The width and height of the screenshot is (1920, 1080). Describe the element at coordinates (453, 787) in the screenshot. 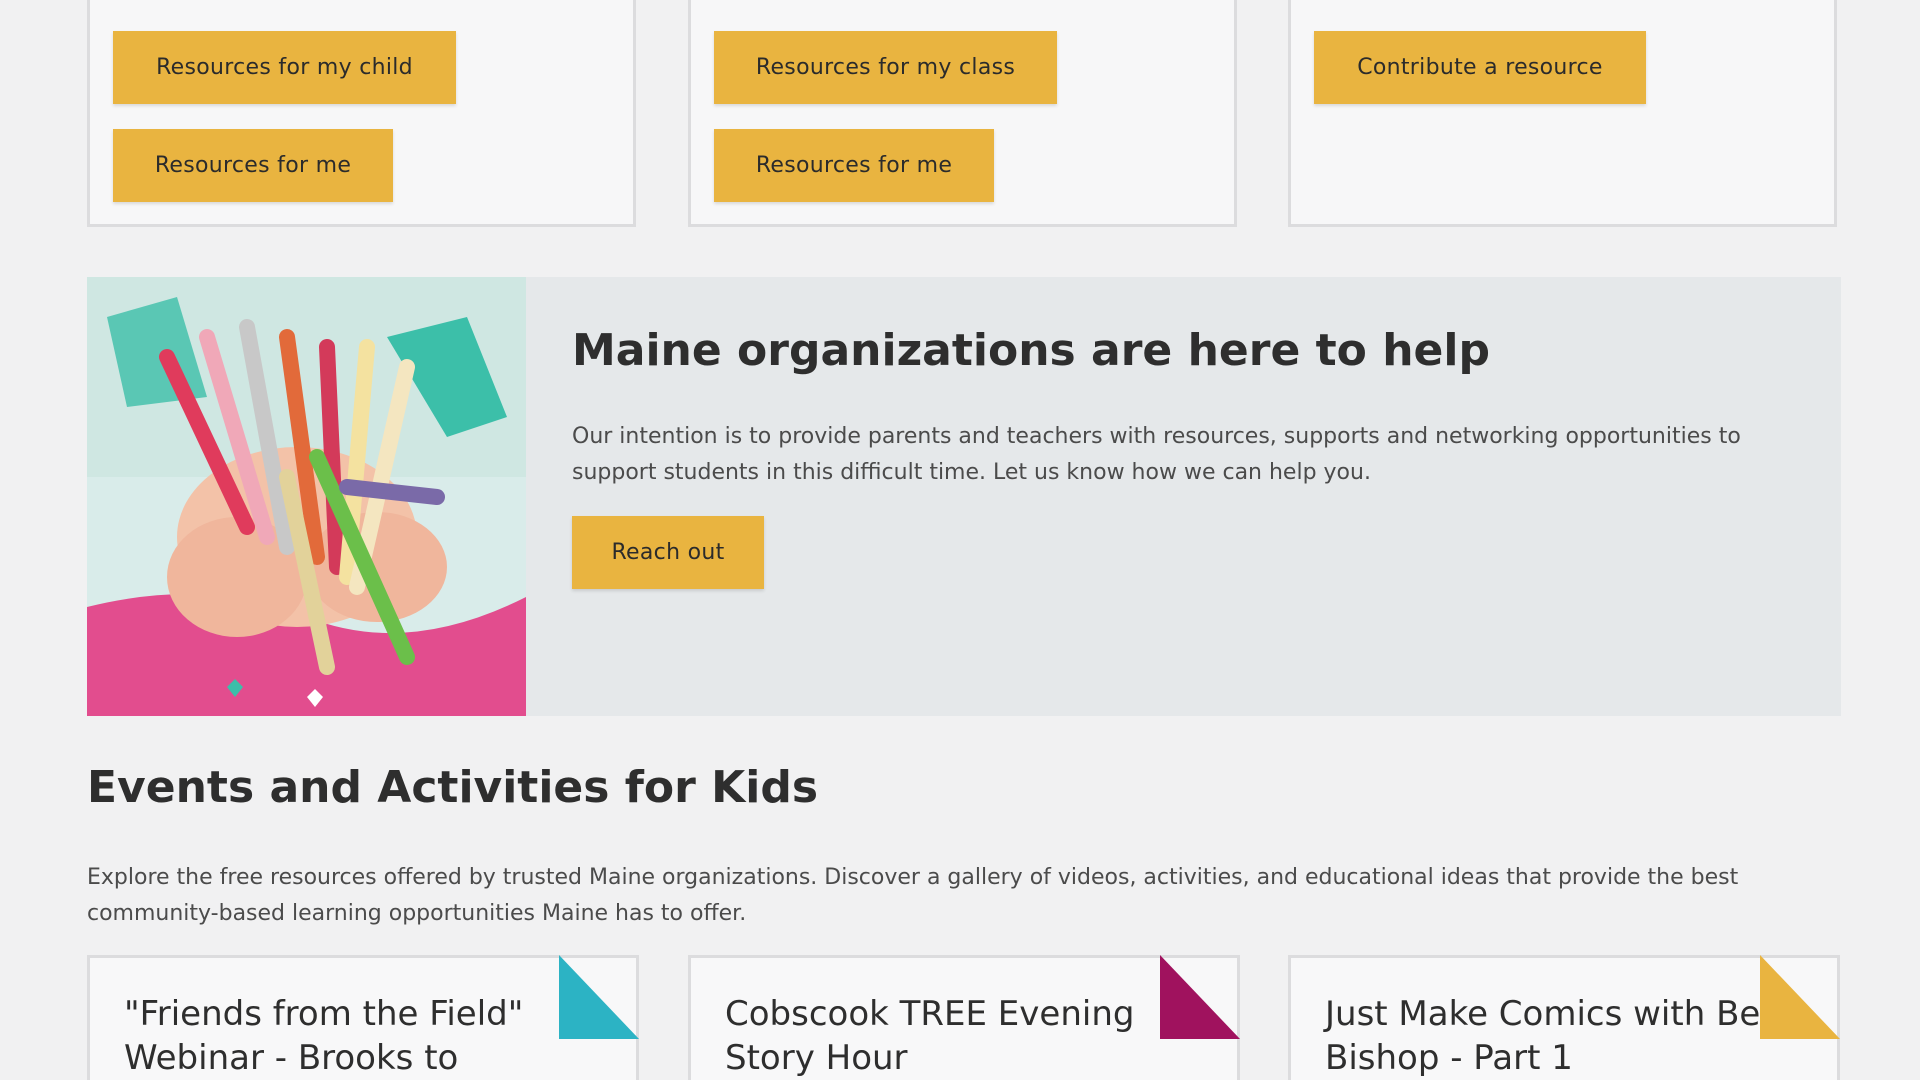

I see `events-title: Events and Activities for Kids` at that location.